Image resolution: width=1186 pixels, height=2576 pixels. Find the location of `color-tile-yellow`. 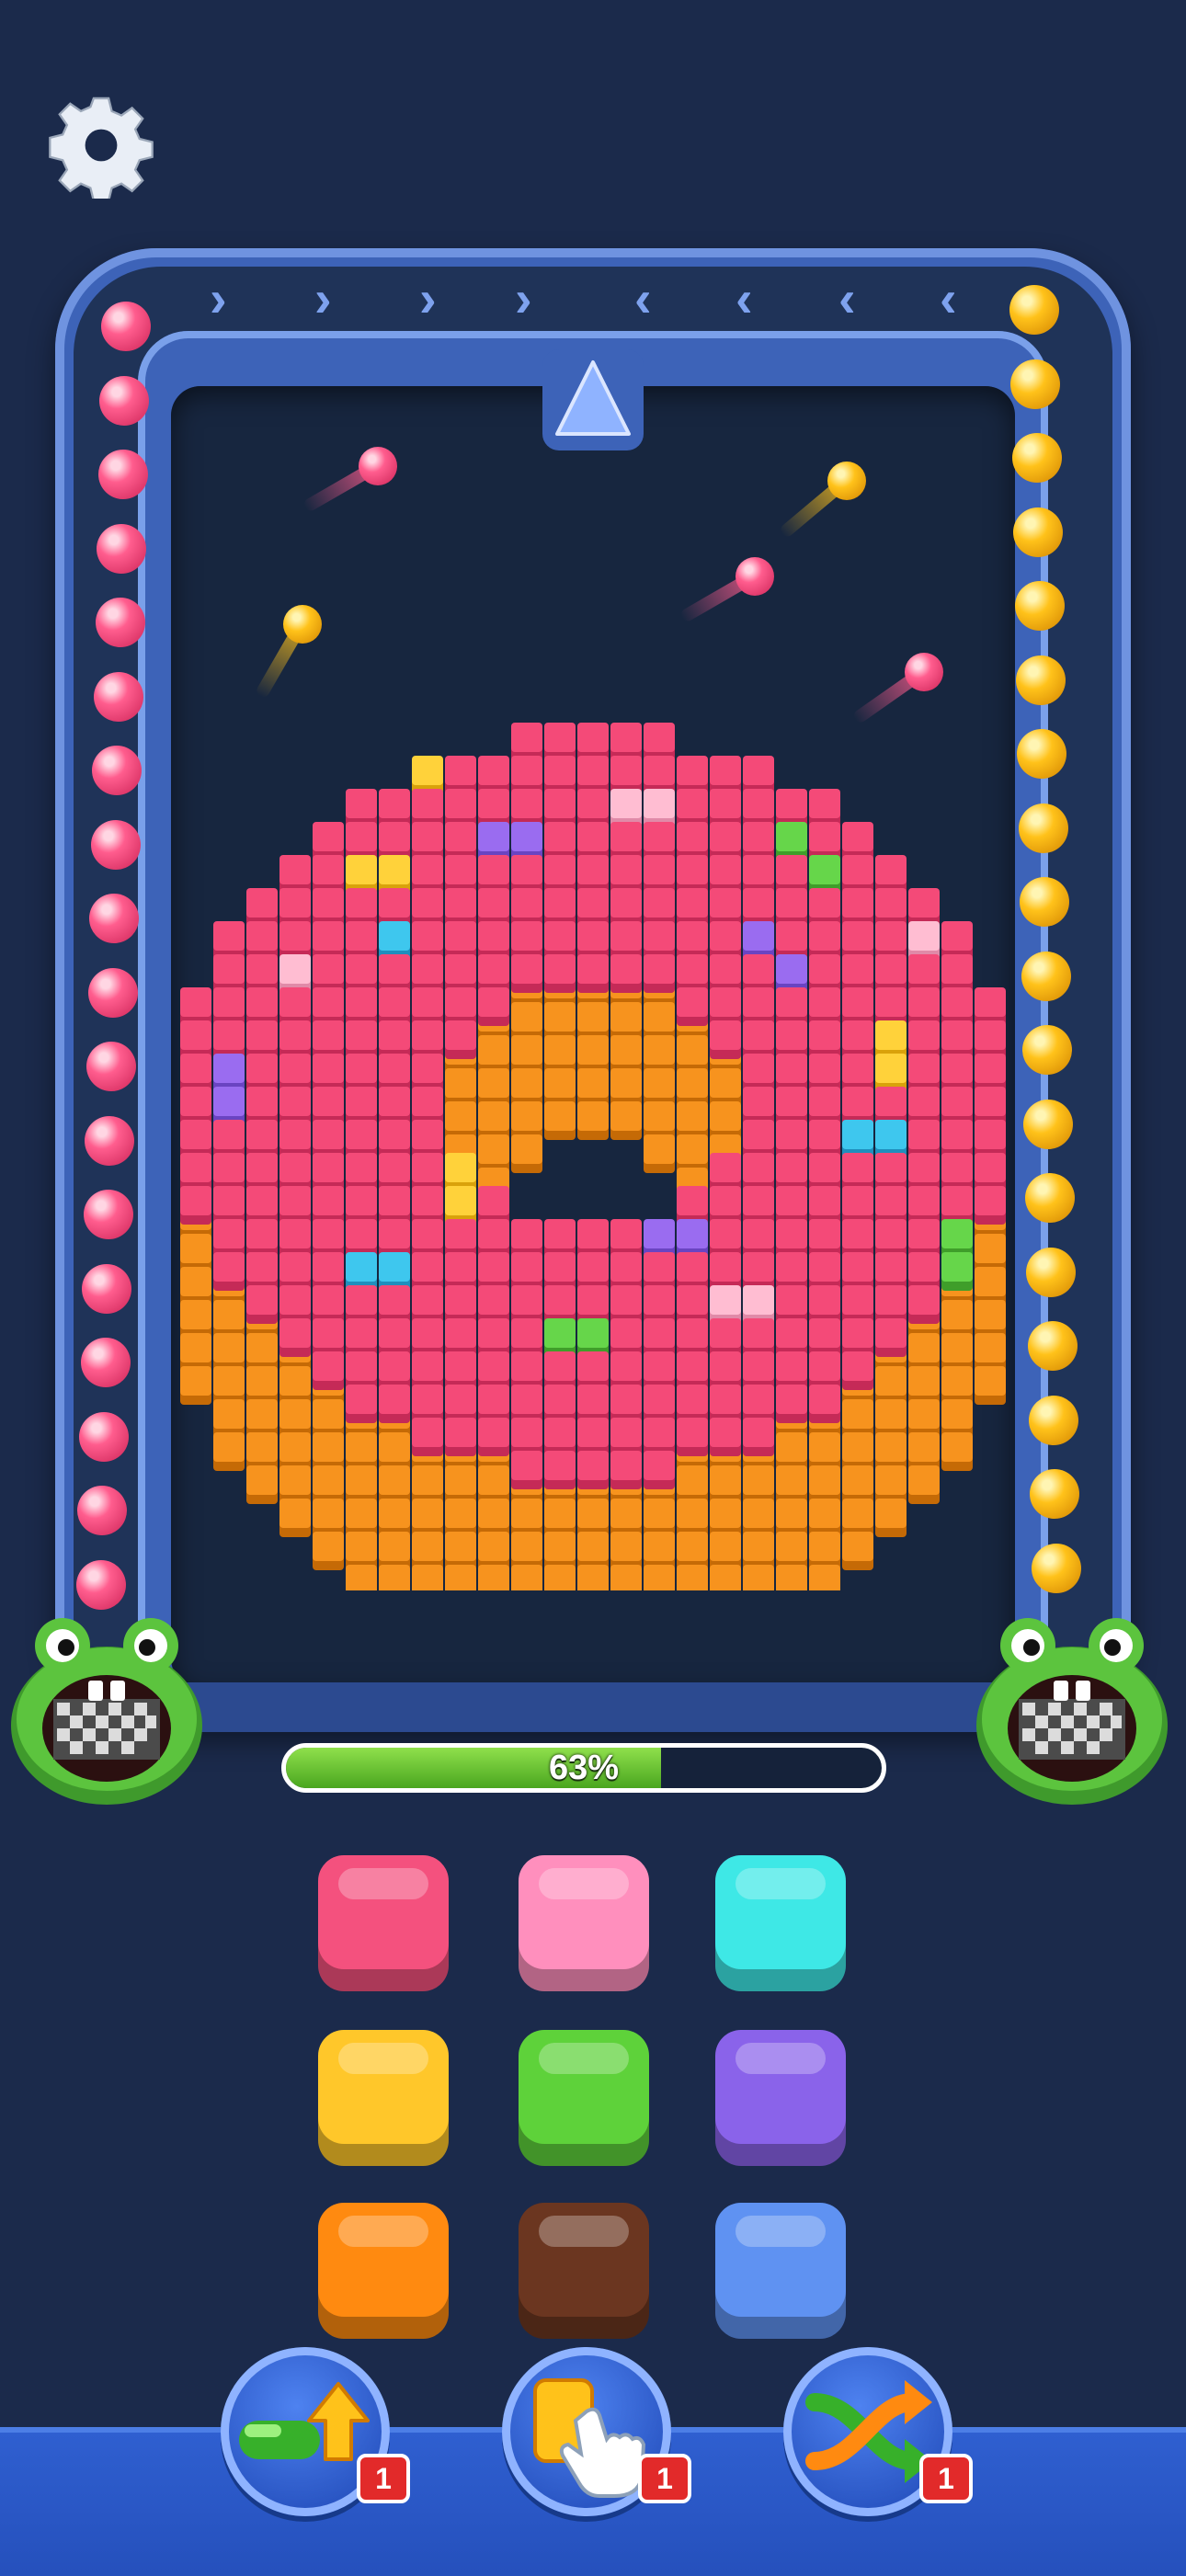

color-tile-yellow is located at coordinates (383, 2098).